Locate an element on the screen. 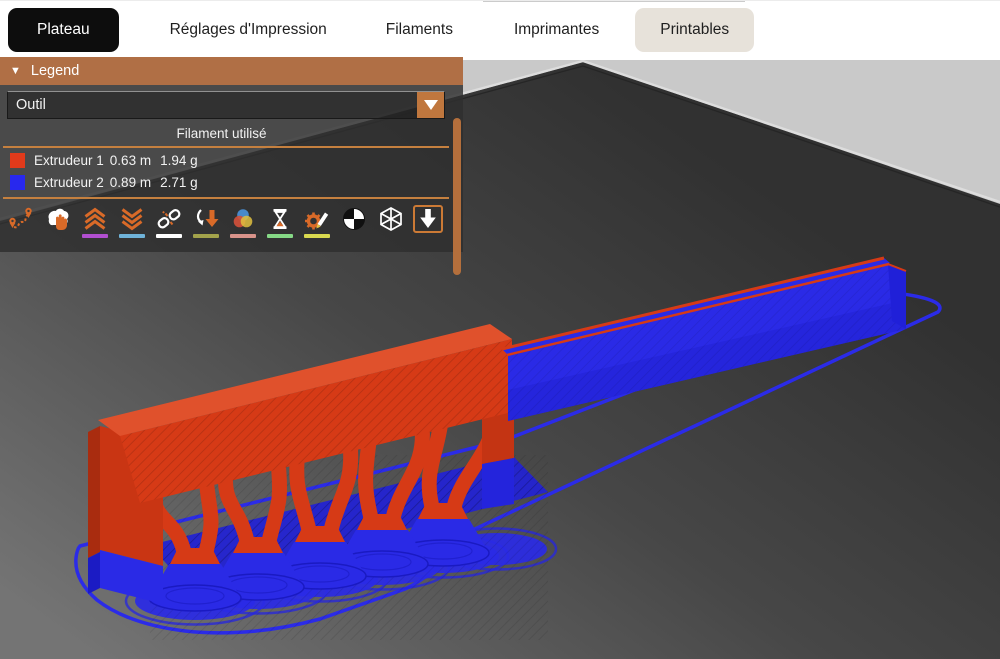 This screenshot has height=659, width=1000. tool-marker-icon is located at coordinates (428, 219).